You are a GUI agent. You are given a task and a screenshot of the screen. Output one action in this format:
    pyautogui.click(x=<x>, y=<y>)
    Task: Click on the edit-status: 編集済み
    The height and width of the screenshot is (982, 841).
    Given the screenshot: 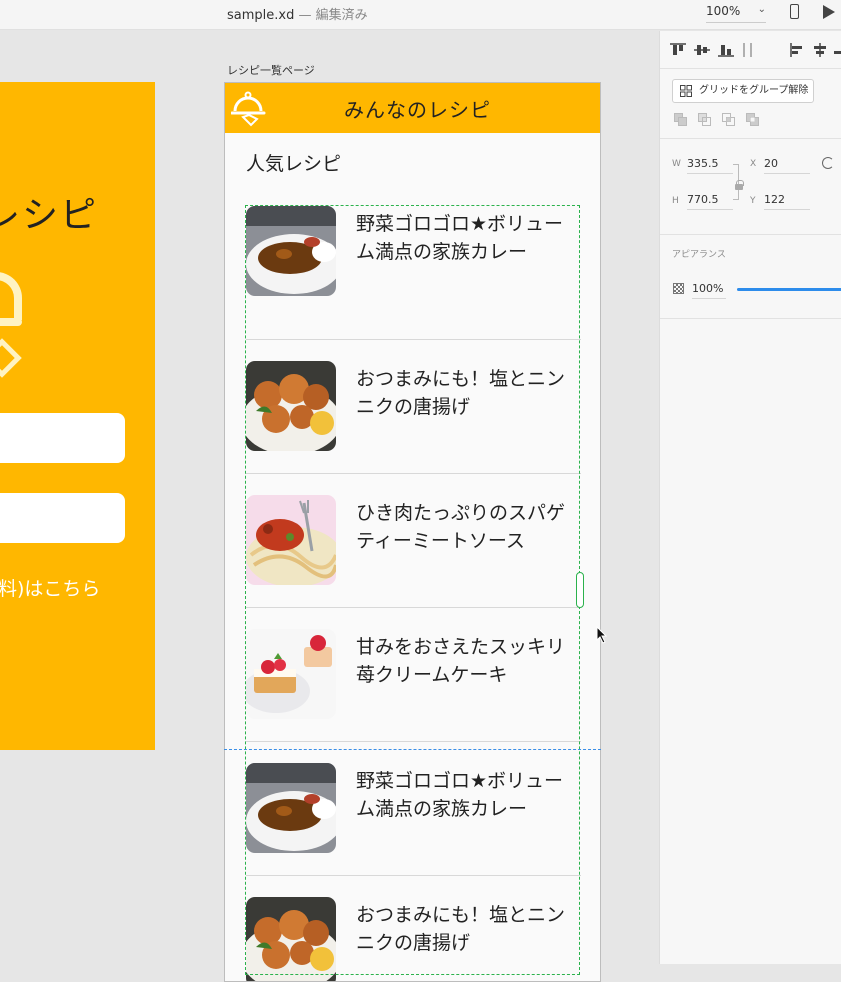 What is the action you would take?
    pyautogui.click(x=341, y=15)
    